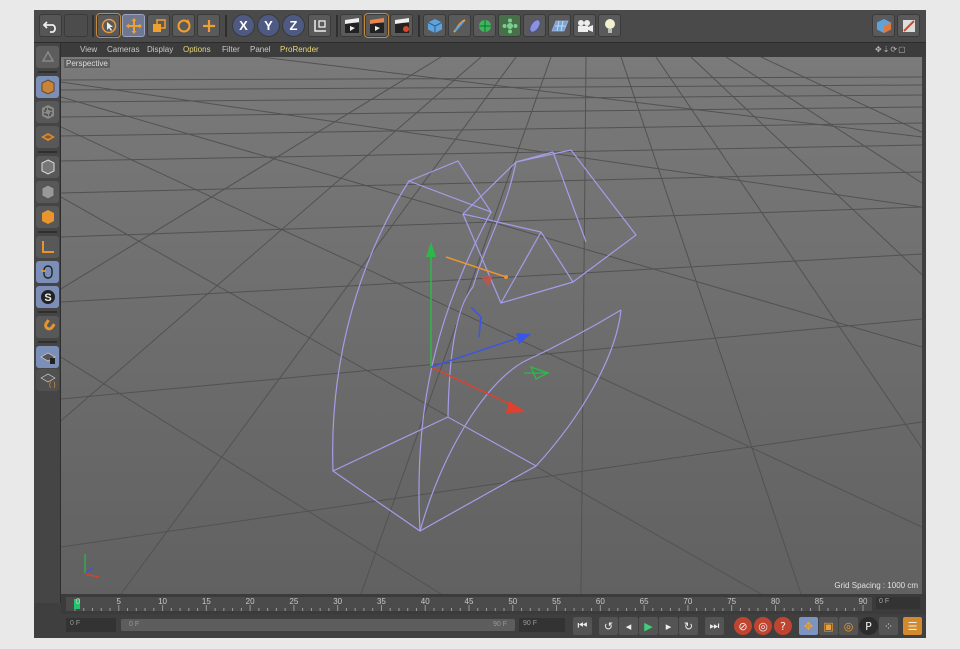  What do you see at coordinates (808, 626) in the screenshot?
I see `key-position-icon: ✥` at bounding box center [808, 626].